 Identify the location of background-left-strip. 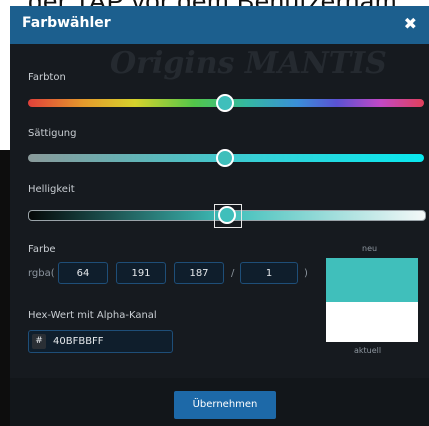
(5, 288).